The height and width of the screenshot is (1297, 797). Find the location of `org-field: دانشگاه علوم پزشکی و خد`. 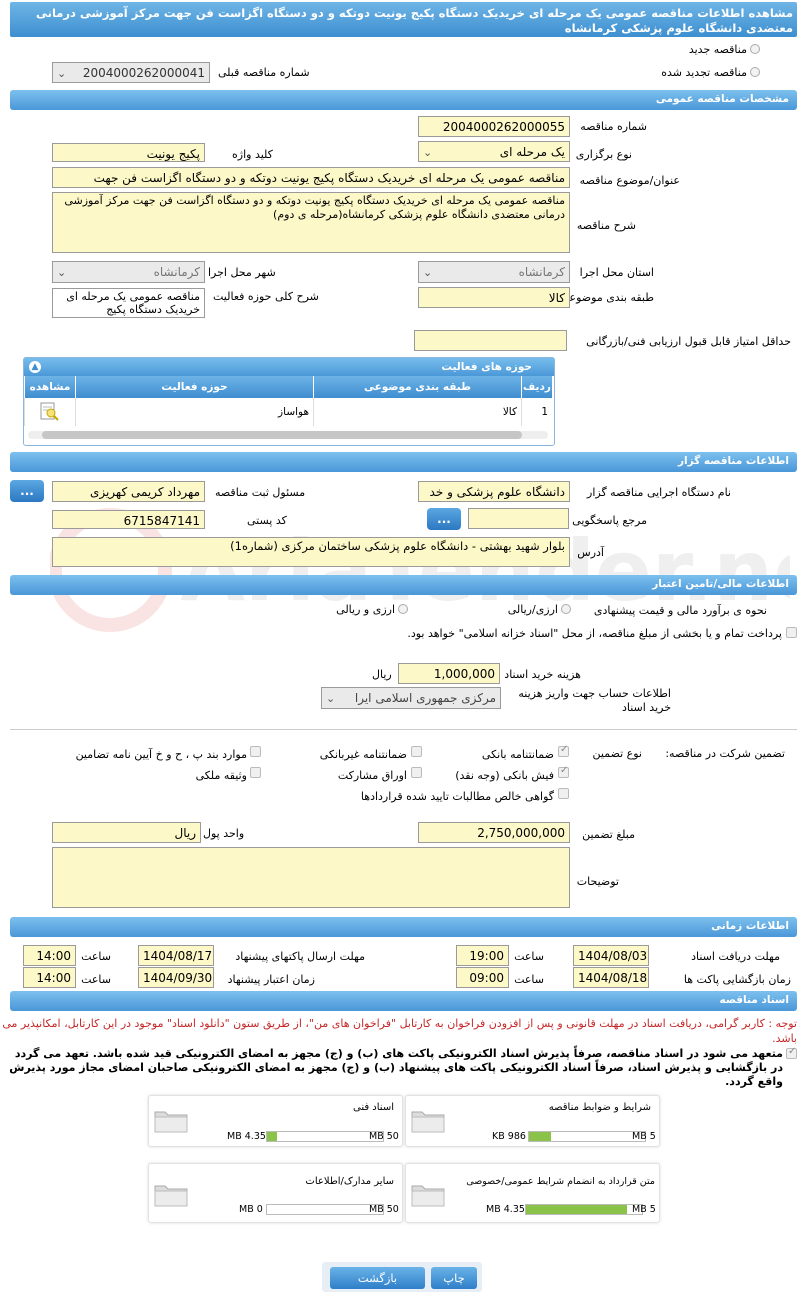

org-field: دانشگاه علوم پزشکی و خد is located at coordinates (494, 491).